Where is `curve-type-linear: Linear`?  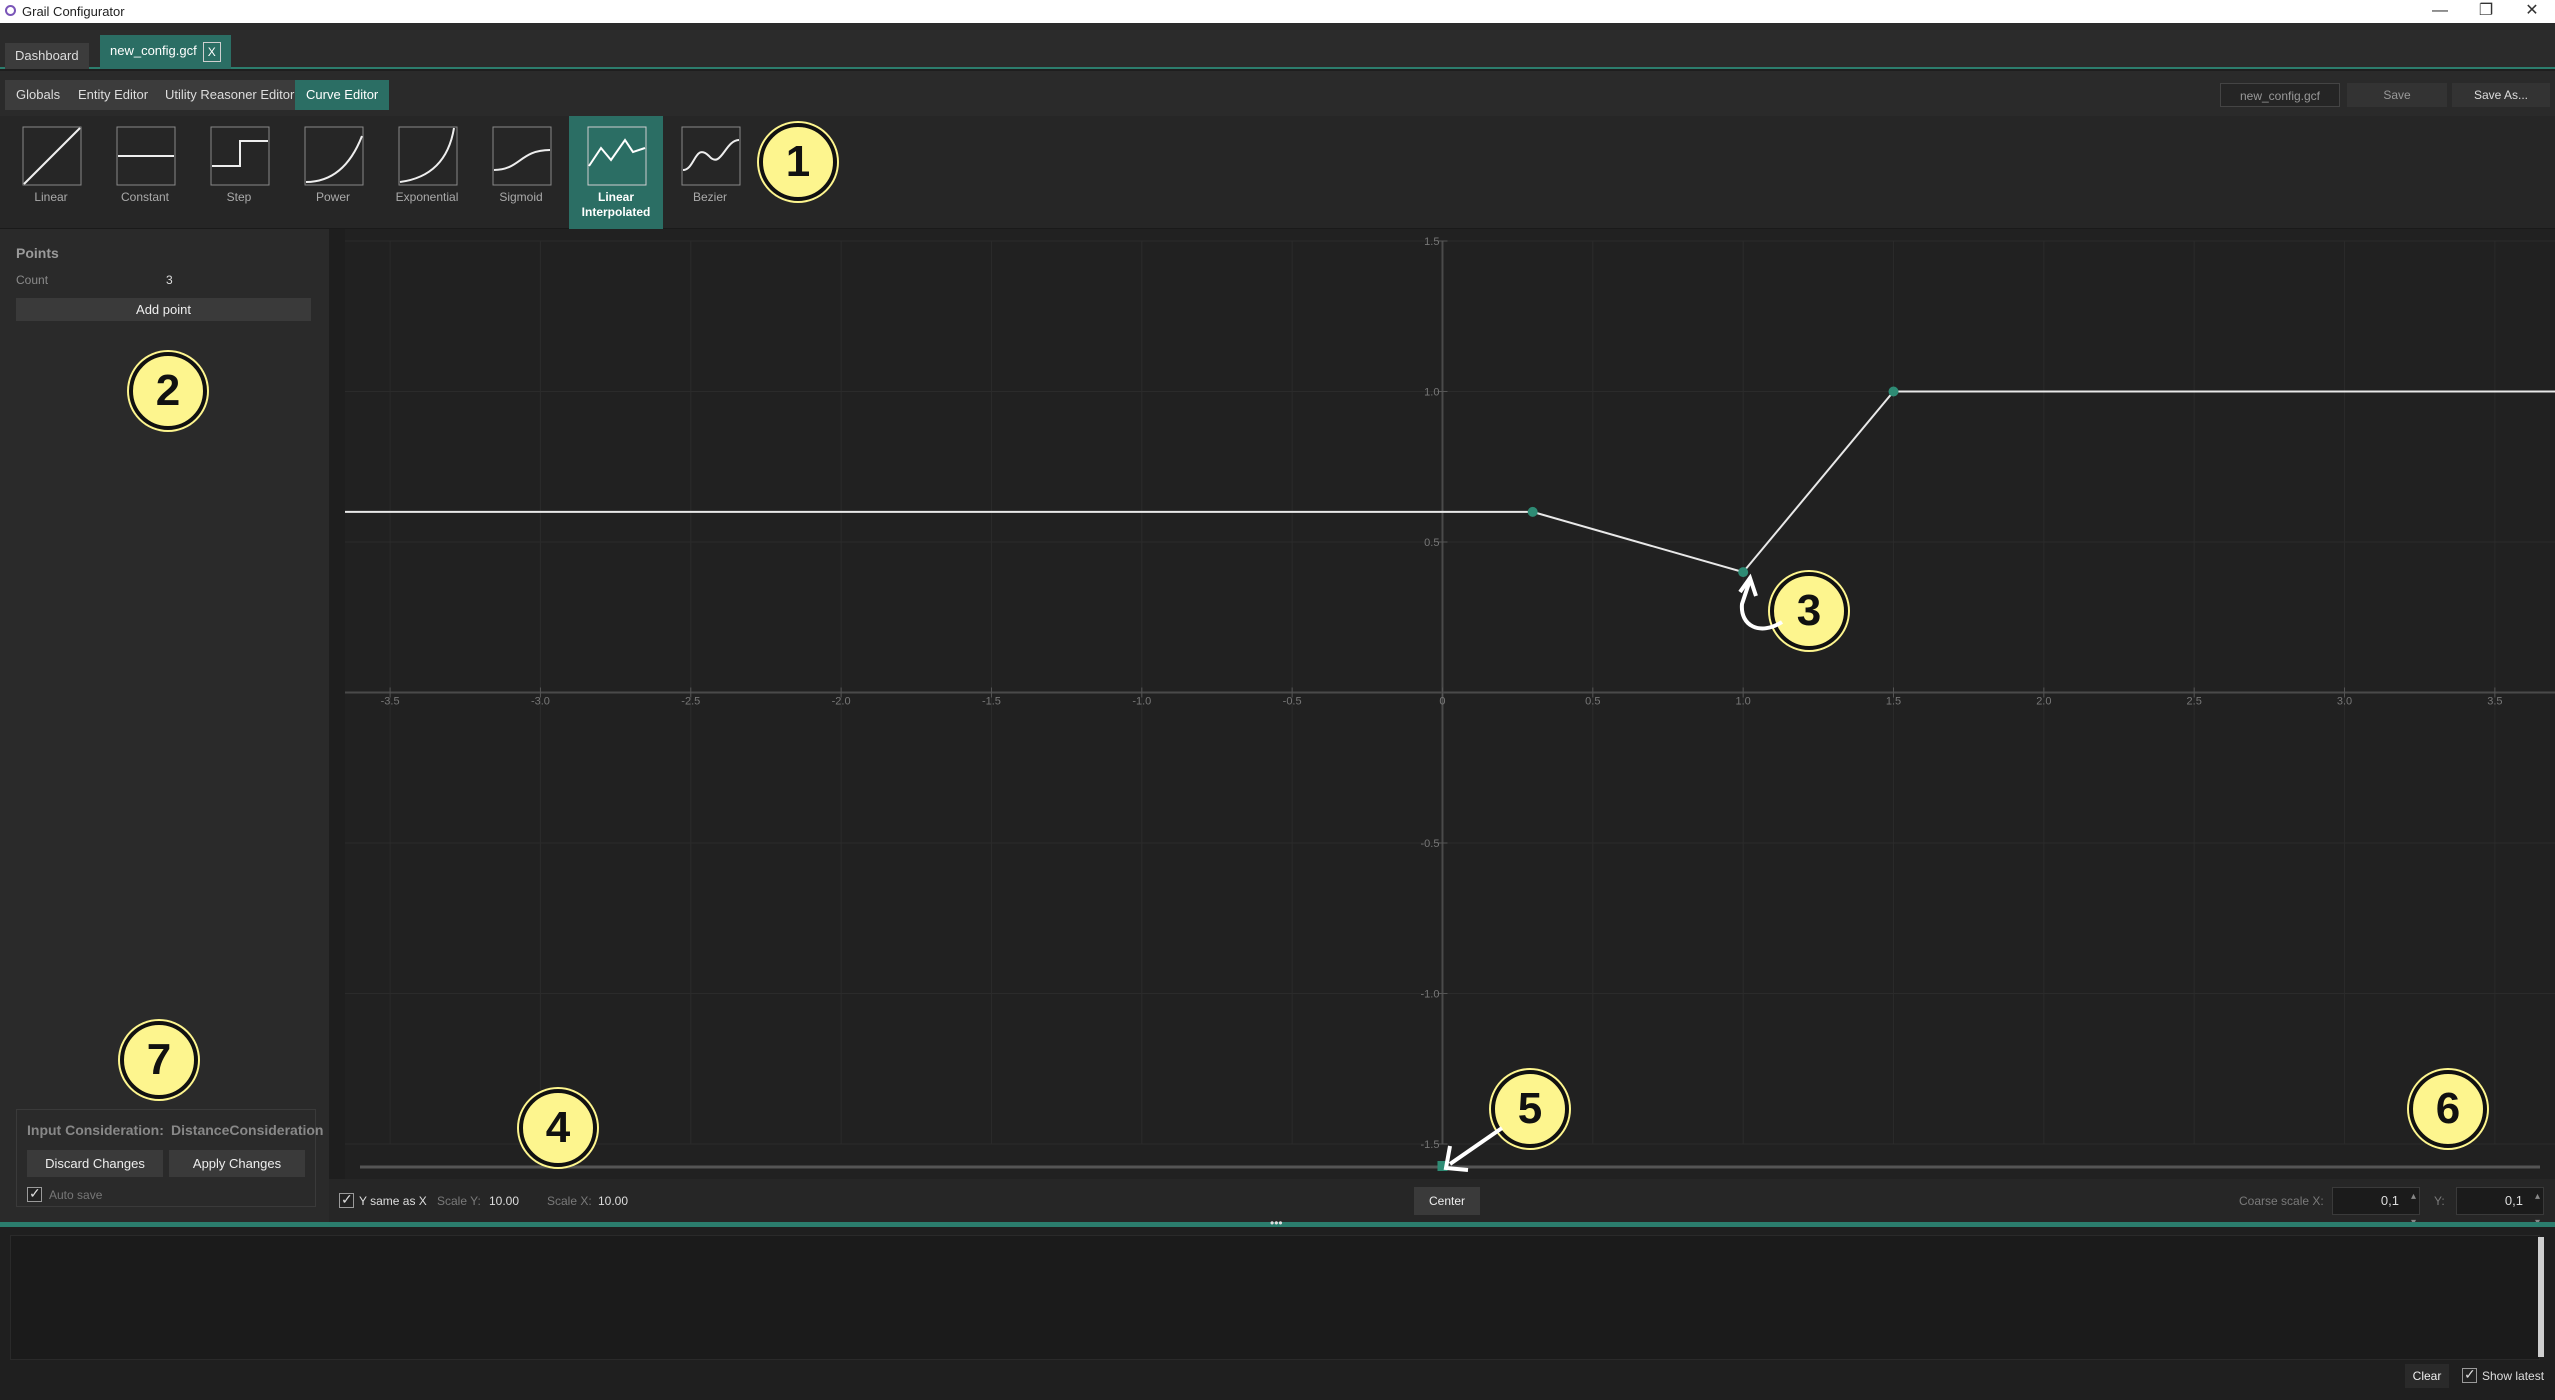 curve-type-linear: Linear is located at coordinates (51, 172).